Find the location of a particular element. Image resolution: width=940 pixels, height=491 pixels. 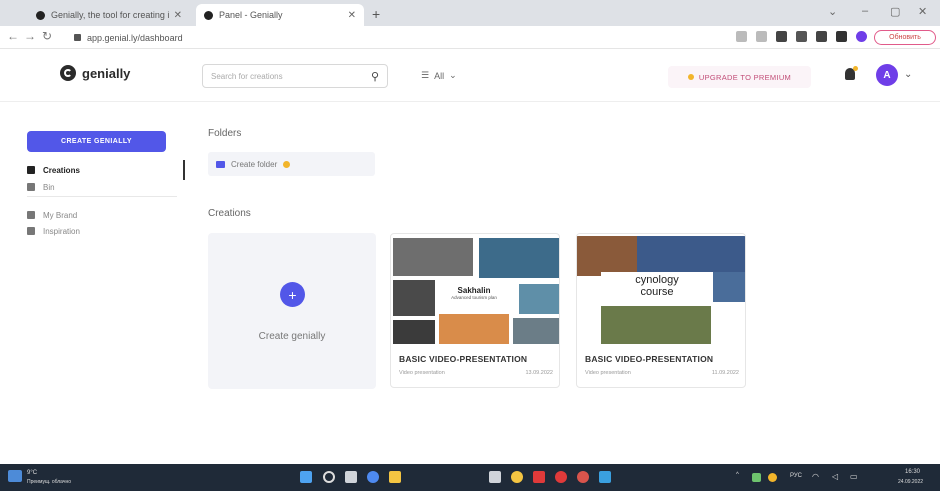

filter-label: All is located at coordinates (439, 75).